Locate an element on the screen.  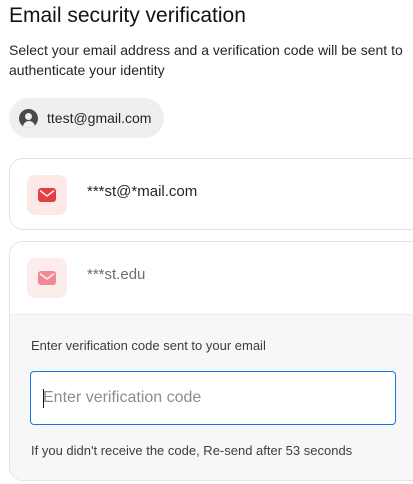
account-chip: ttest@gmail.com is located at coordinates (86, 118).